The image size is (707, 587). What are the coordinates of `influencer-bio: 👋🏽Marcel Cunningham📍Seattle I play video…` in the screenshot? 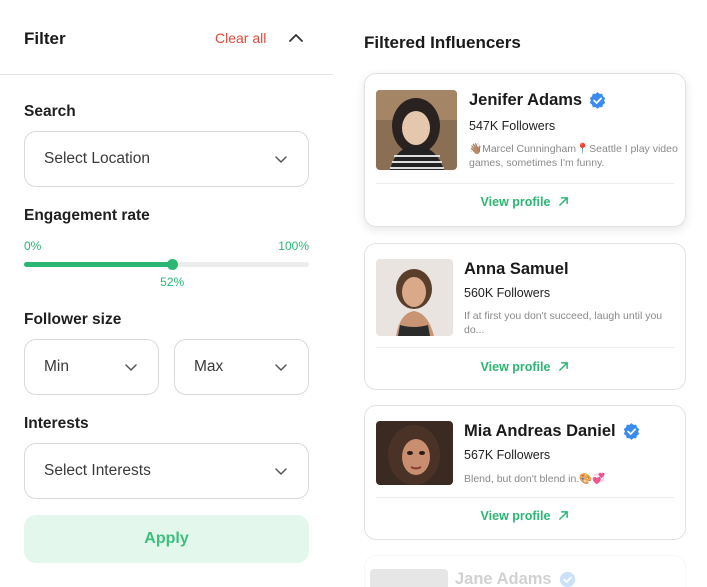 It's located at (573, 156).